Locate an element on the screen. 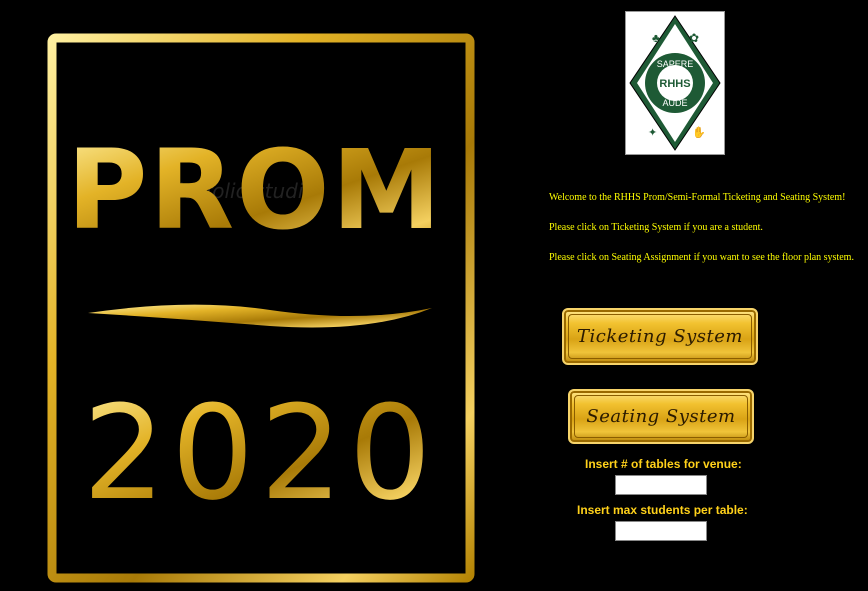 This screenshot has width=868, height=591. ticketing-system-button: Ticketing System is located at coordinates (660, 336).